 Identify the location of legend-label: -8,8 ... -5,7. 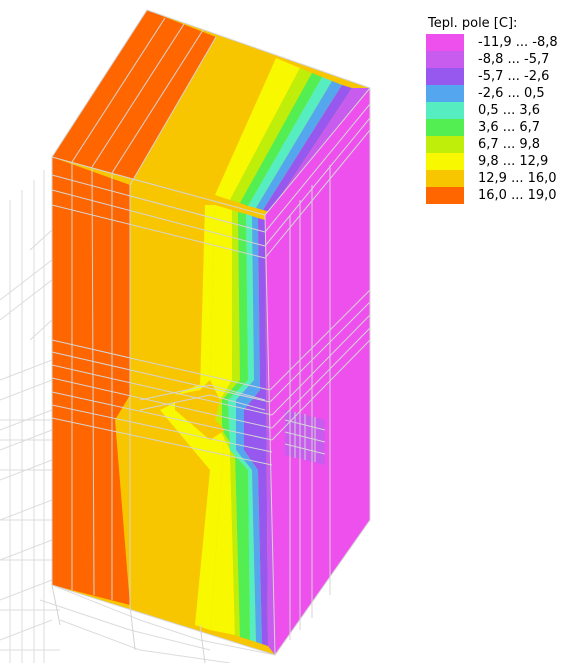
(514, 59).